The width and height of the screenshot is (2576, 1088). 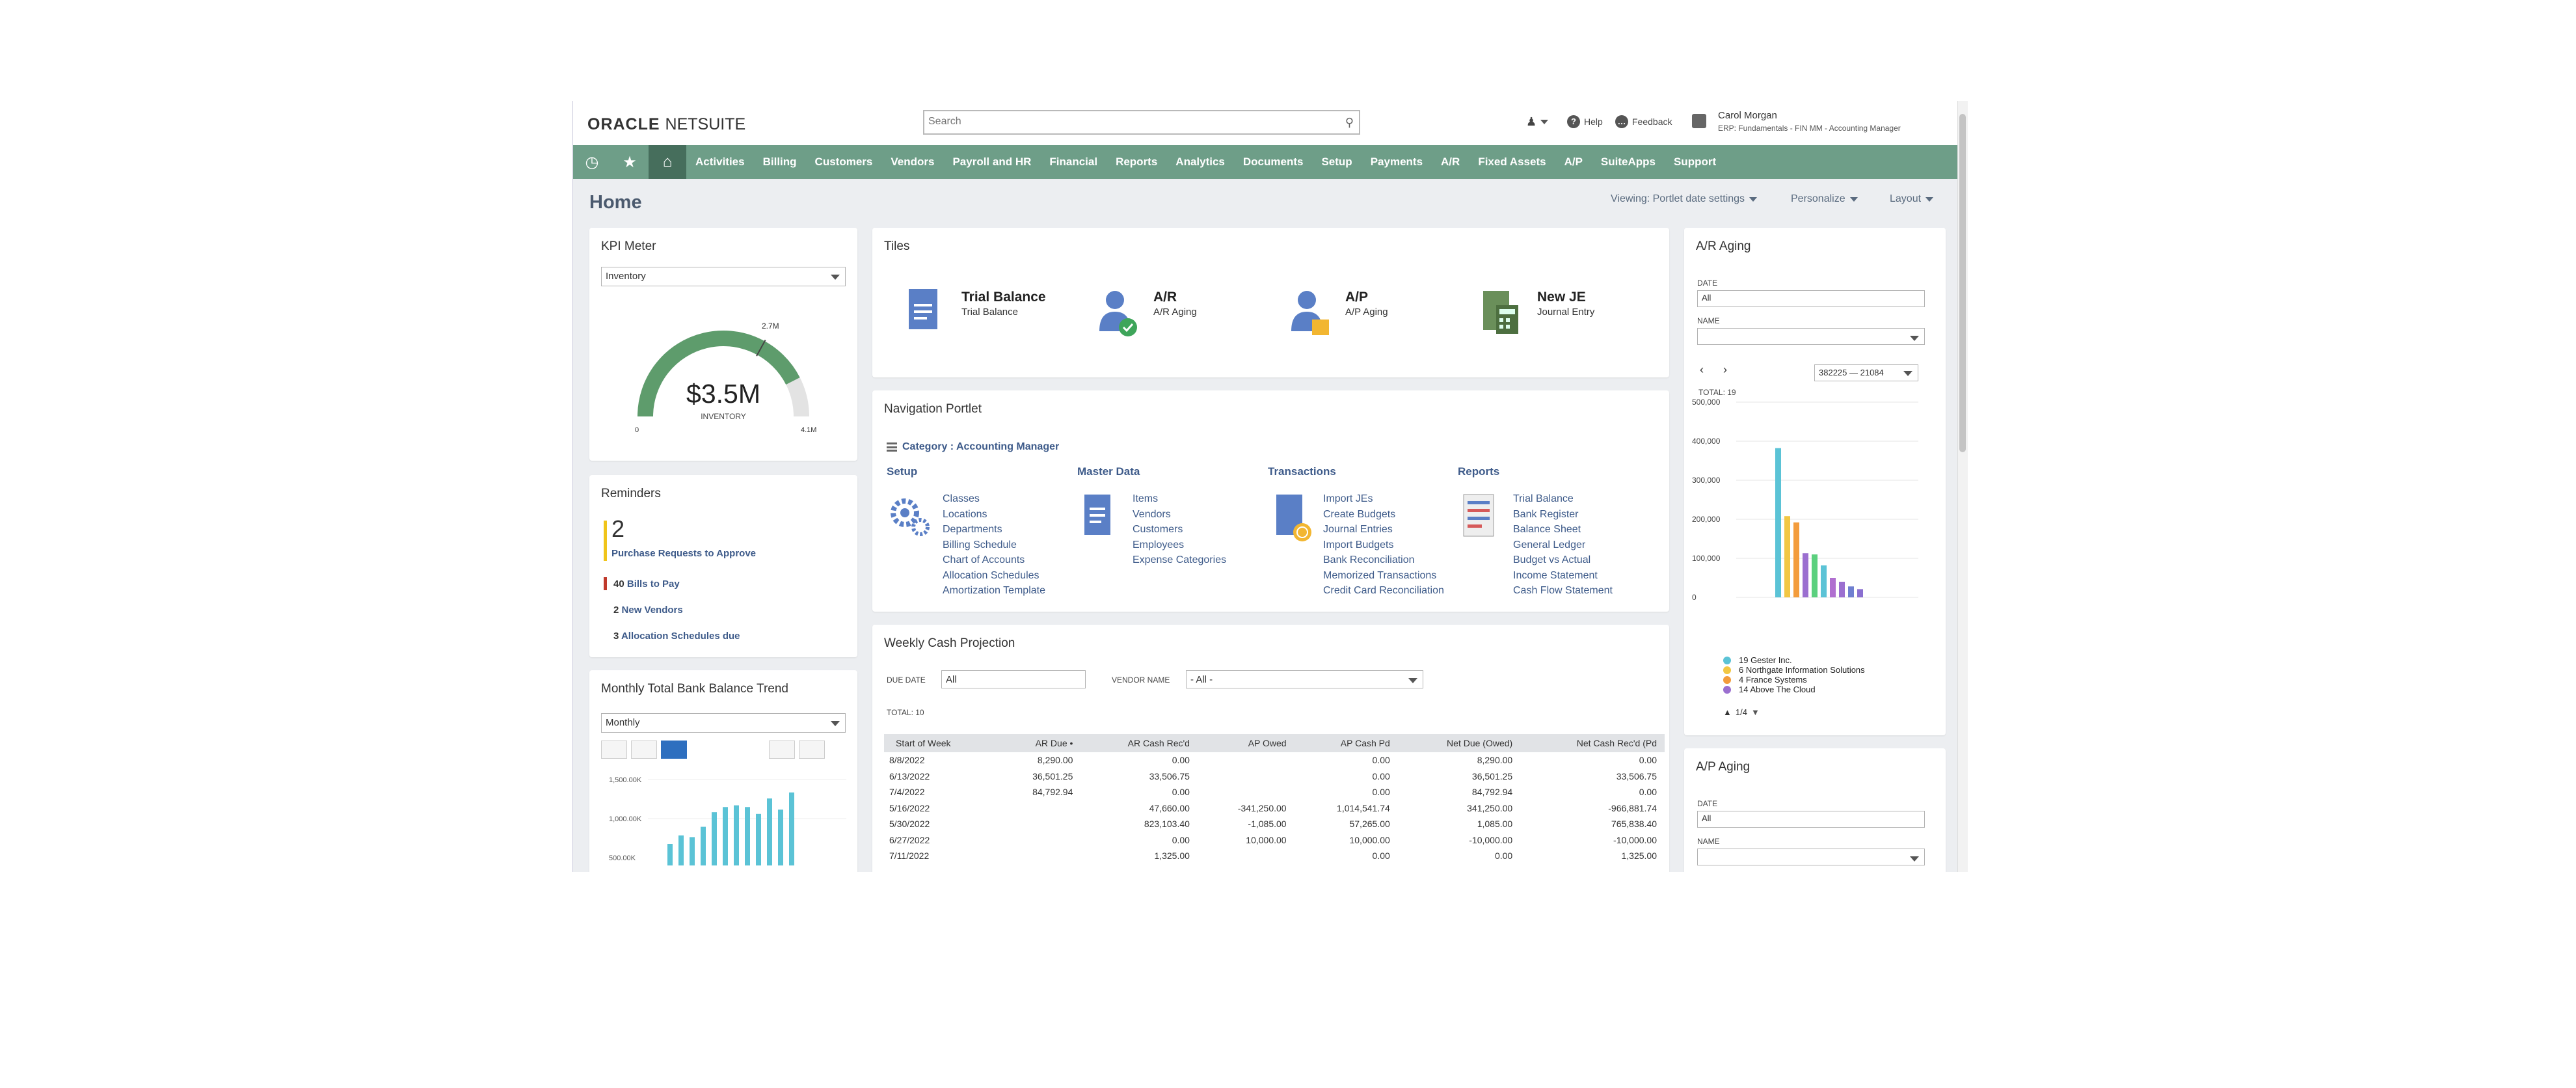 What do you see at coordinates (1383, 576) in the screenshot?
I see `nav-link: Memorized Transactions` at bounding box center [1383, 576].